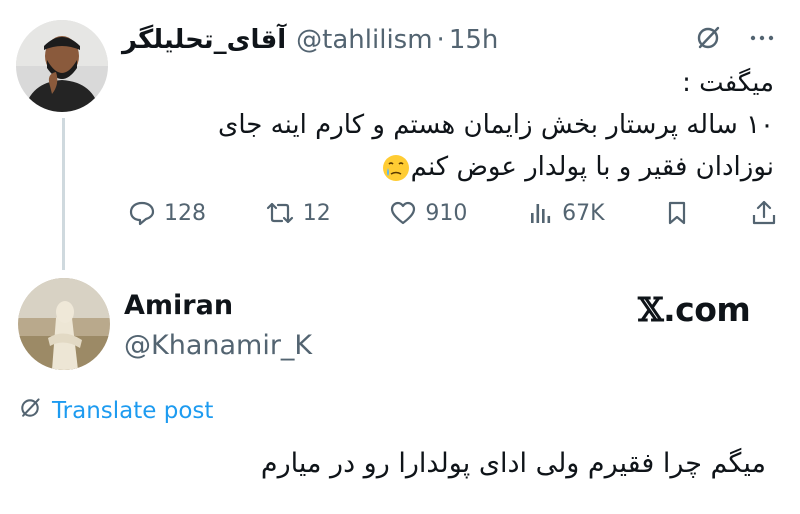 This screenshot has width=800, height=514. Describe the element at coordinates (707, 309) in the screenshot. I see `brand-text: .com` at that location.